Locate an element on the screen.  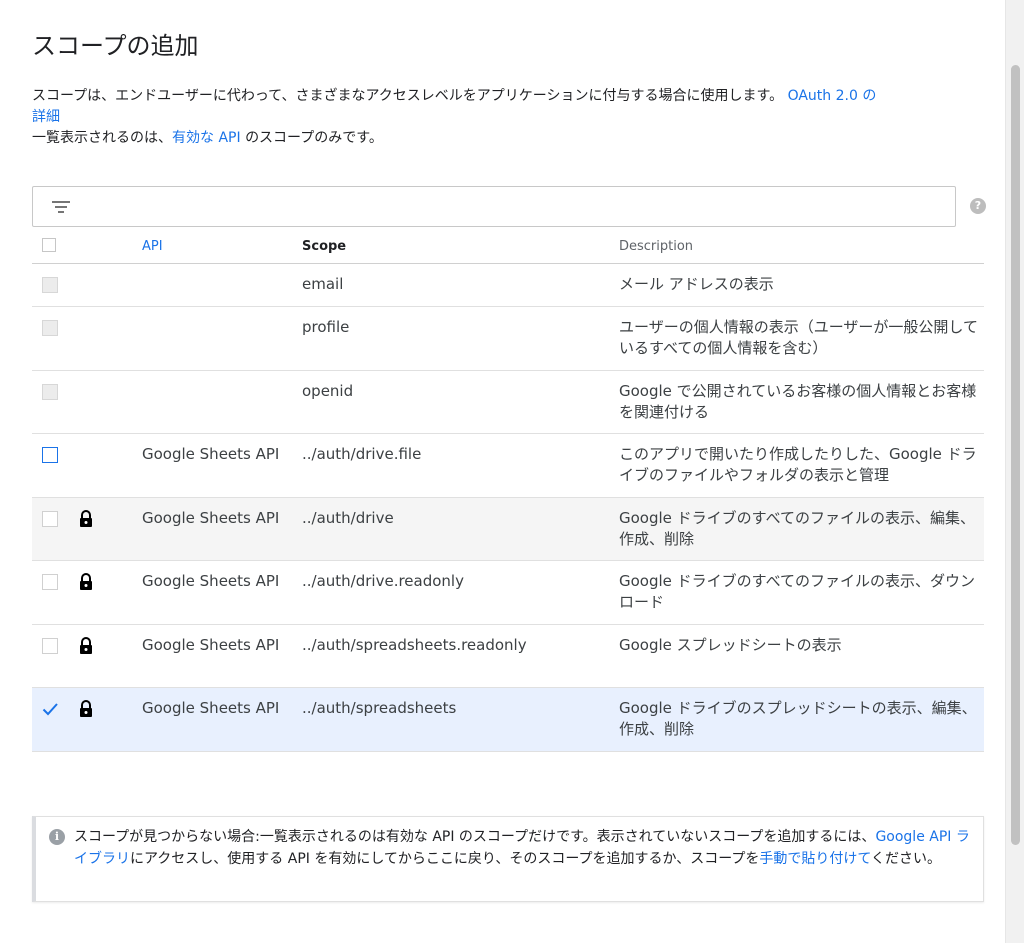
row-scope: profile is located at coordinates (326, 327).